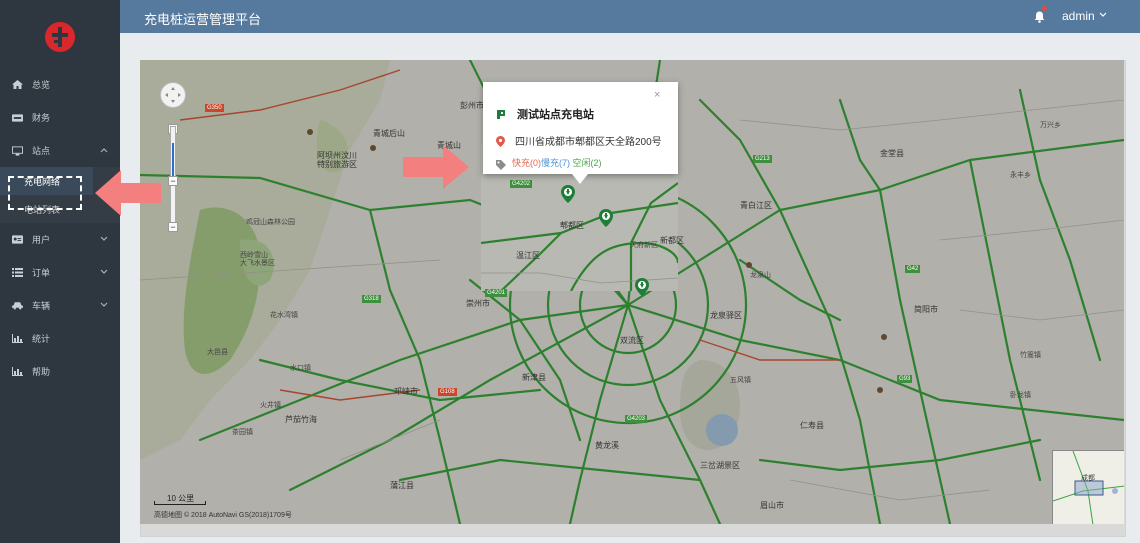  What do you see at coordinates (17, 239) in the screenshot?
I see `id-card-icon` at bounding box center [17, 239].